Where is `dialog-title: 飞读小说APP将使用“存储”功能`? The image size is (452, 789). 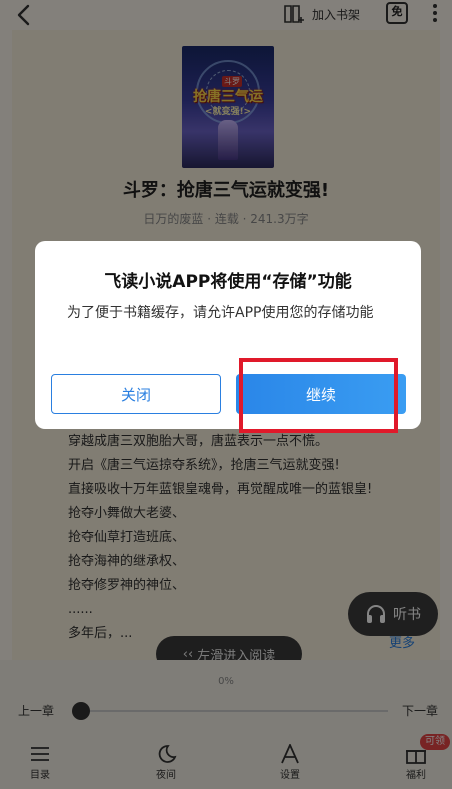 dialog-title: 飞读小说APP将使用“存储”功能 is located at coordinates (228, 282).